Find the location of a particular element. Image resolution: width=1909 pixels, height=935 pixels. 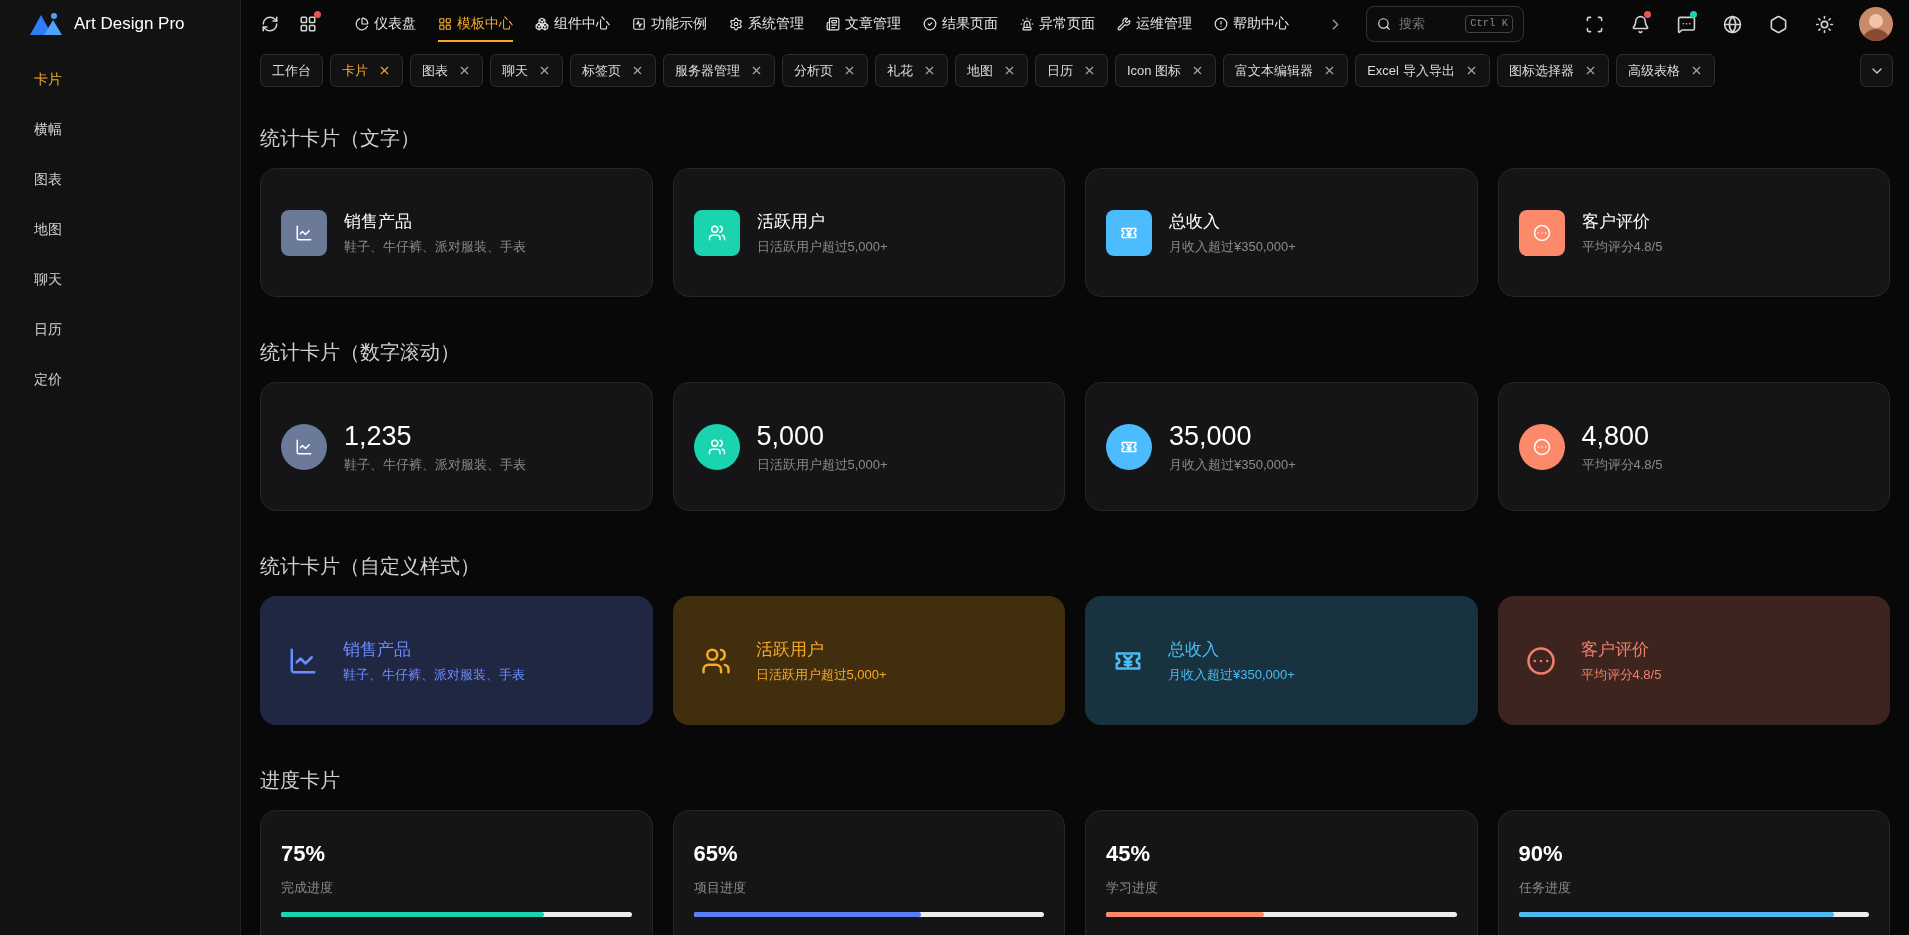

progress-label: 学习进度 is located at coordinates (1132, 888).